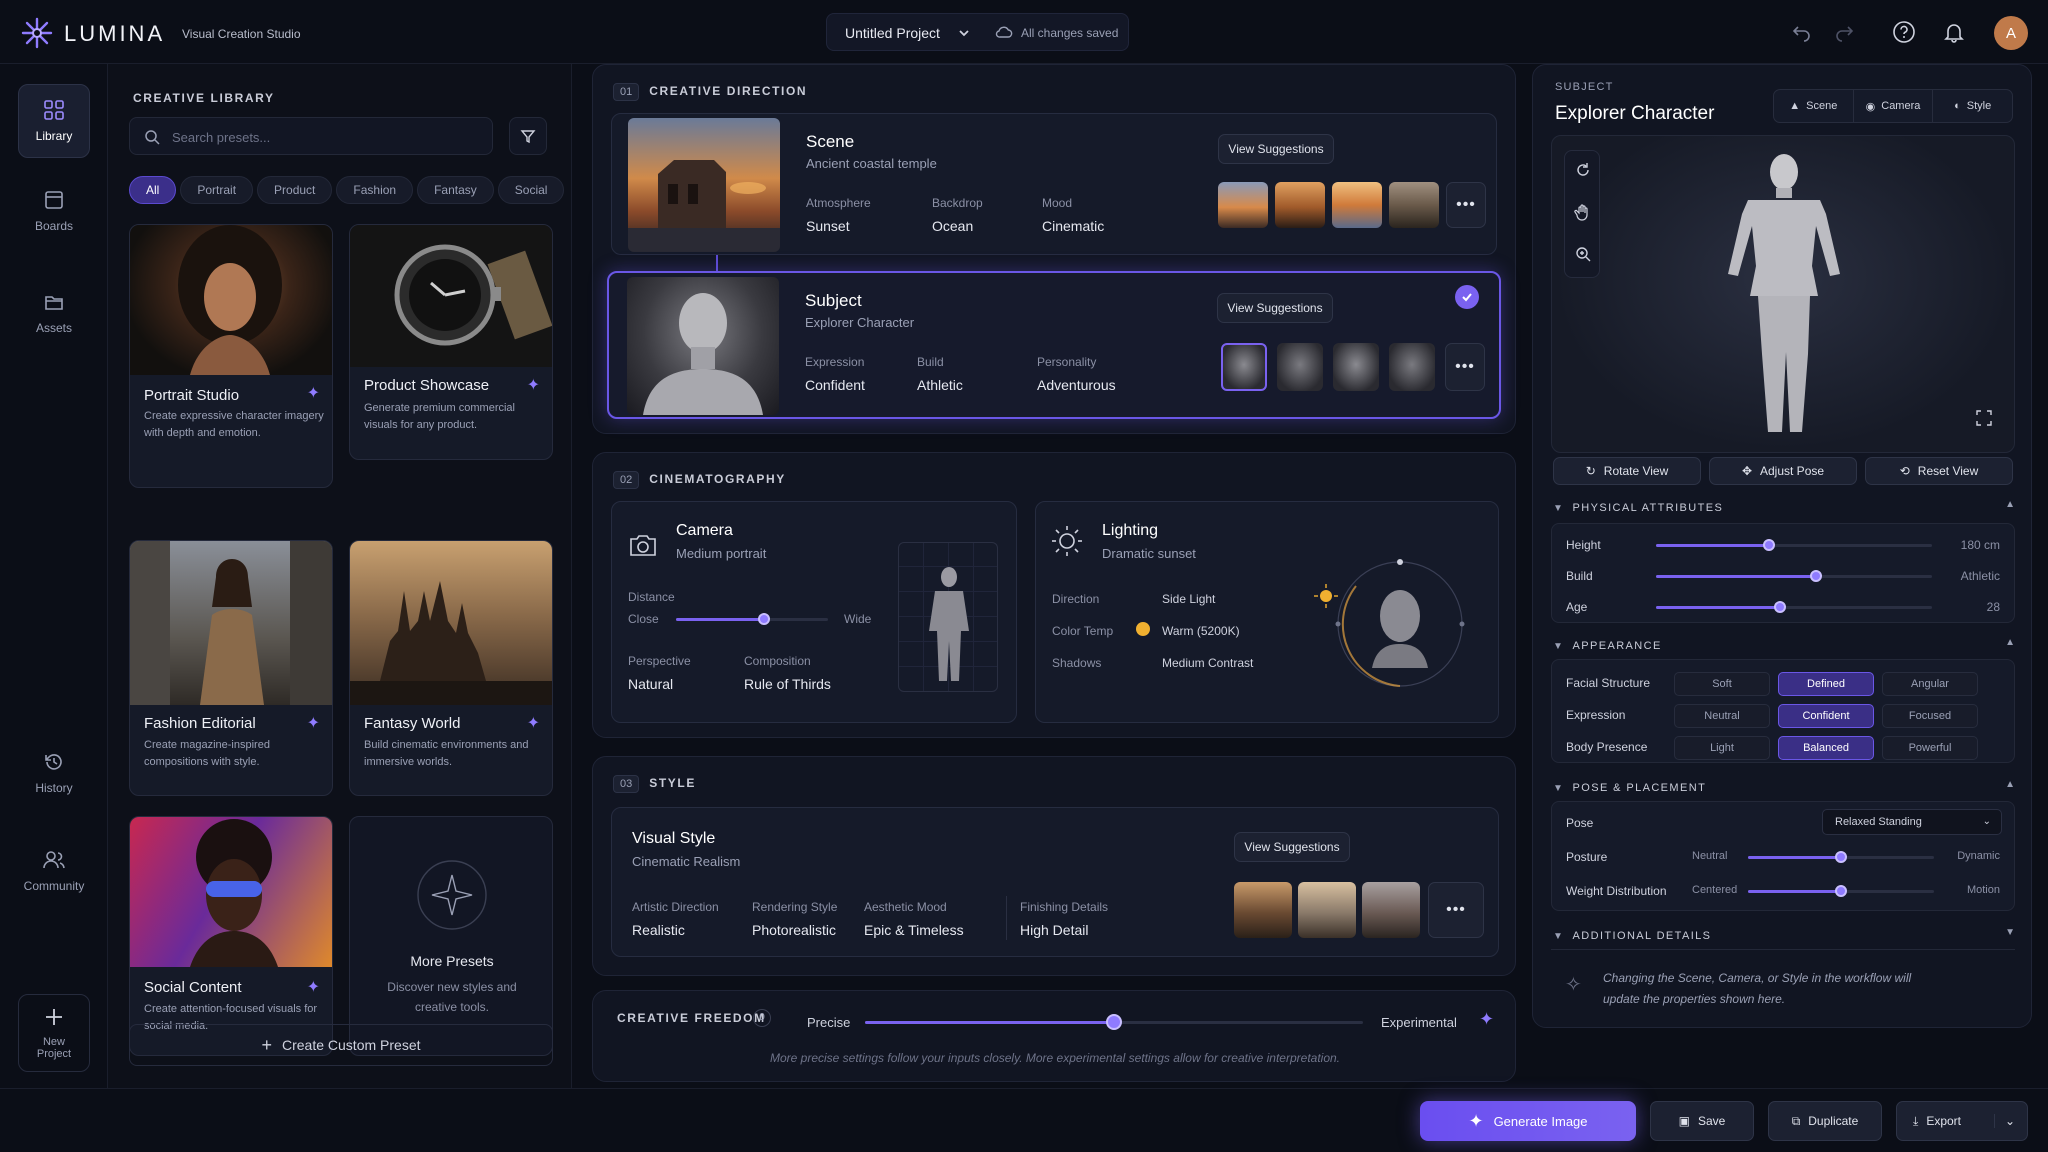 Image resolution: width=2048 pixels, height=1152 pixels. What do you see at coordinates (375, 190) in the screenshot?
I see `filter-chip-fashion: Fashion` at bounding box center [375, 190].